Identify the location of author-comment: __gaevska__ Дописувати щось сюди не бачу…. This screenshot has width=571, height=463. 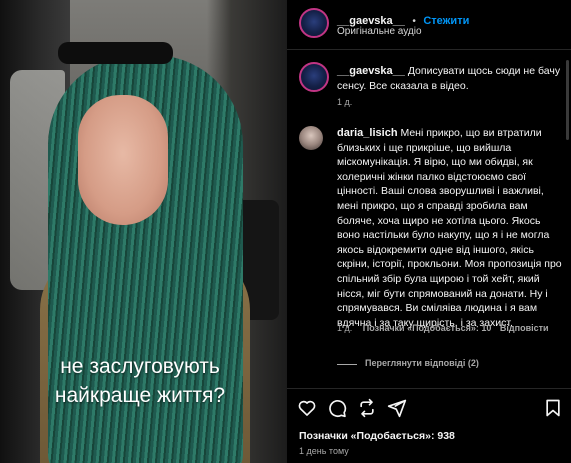
(450, 78).